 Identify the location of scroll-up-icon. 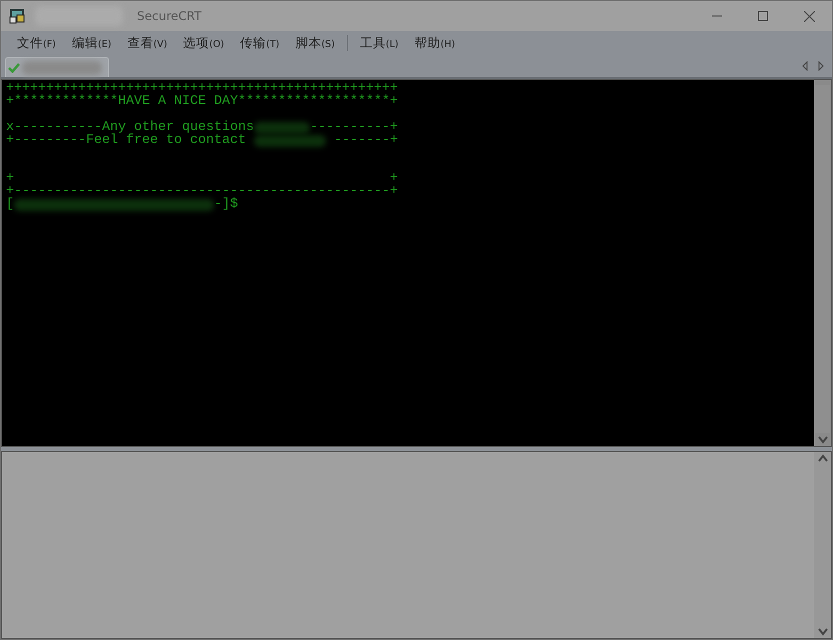
(823, 458).